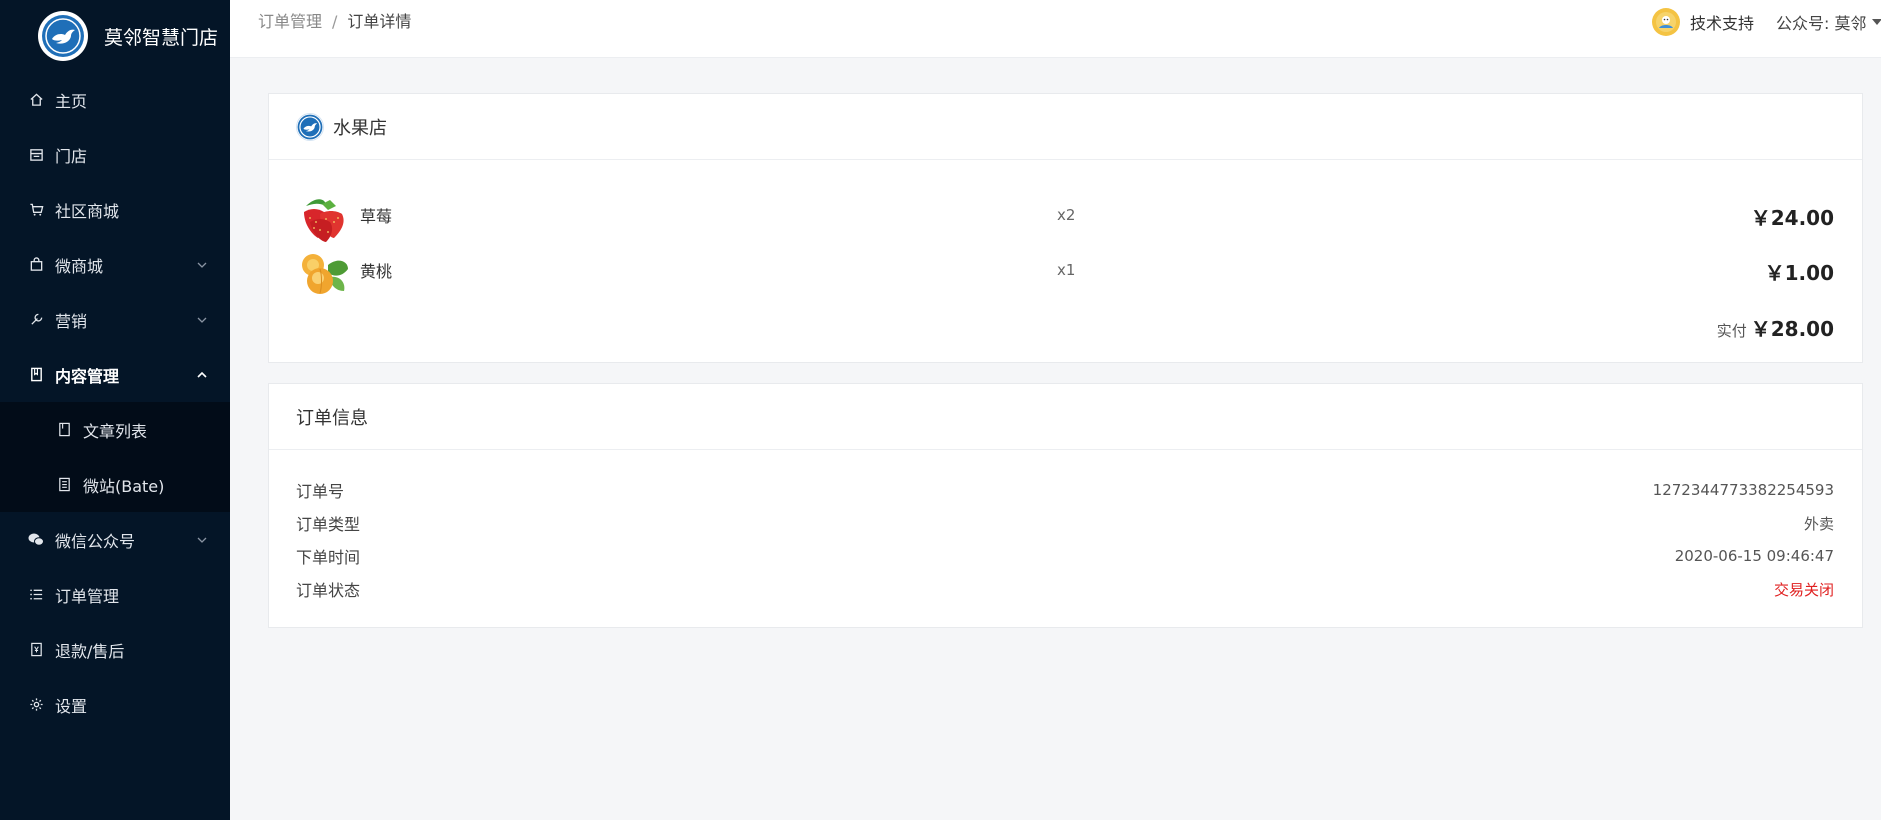  I want to click on sidebar-item-label: 设置, so click(71, 706).